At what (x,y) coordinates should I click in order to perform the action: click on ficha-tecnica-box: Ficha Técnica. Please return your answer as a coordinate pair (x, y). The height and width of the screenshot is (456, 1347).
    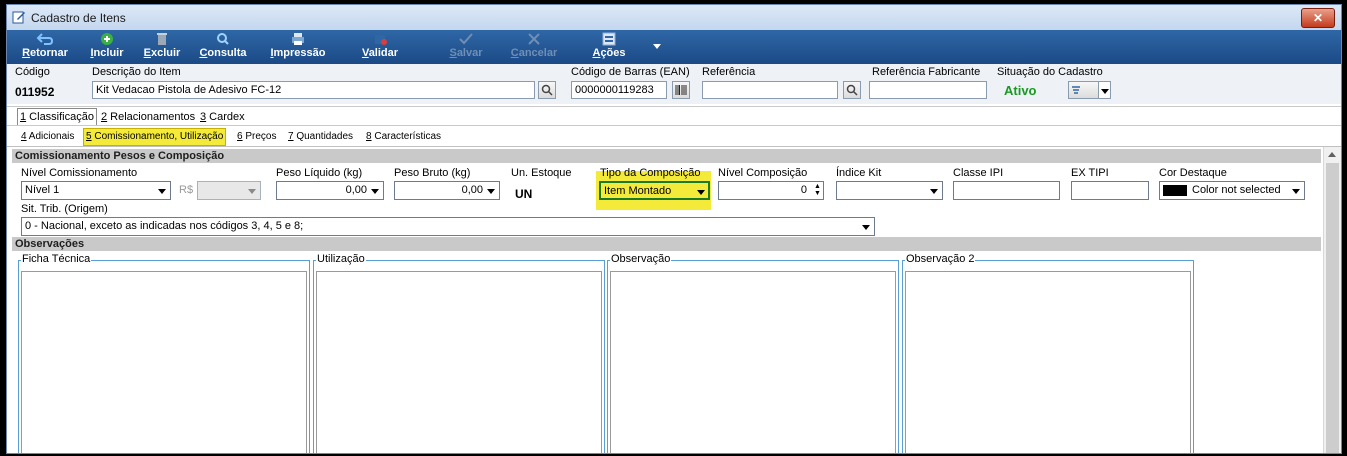
    Looking at the image, I should click on (164, 353).